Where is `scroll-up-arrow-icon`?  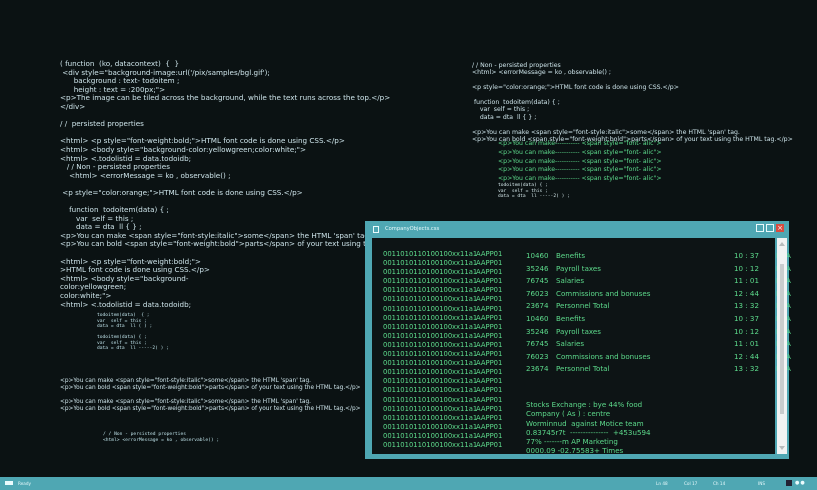
scroll-up-arrow-icon is located at coordinates (782, 244).